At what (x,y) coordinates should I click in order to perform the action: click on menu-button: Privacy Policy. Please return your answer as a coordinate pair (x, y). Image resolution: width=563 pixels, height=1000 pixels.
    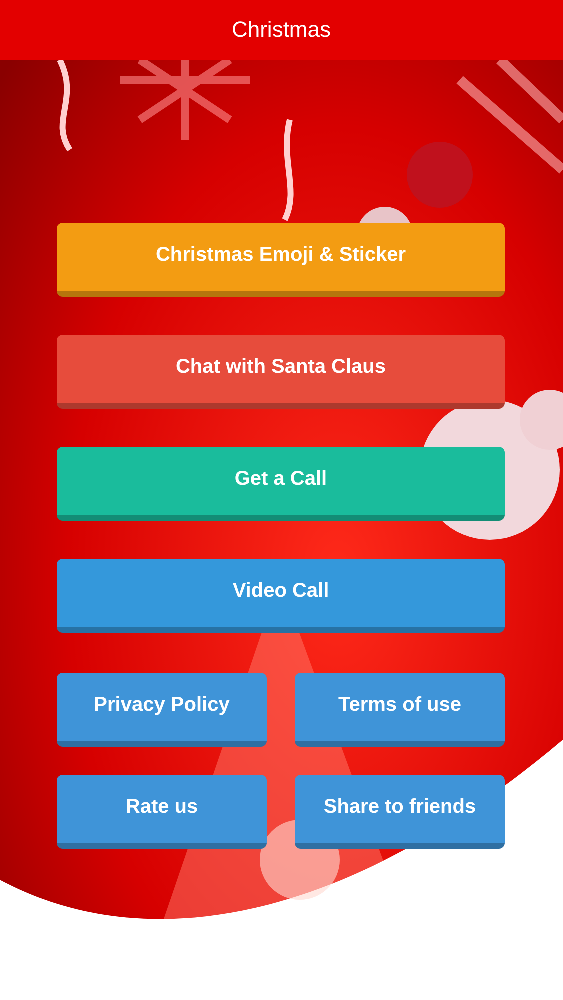
    Looking at the image, I should click on (162, 710).